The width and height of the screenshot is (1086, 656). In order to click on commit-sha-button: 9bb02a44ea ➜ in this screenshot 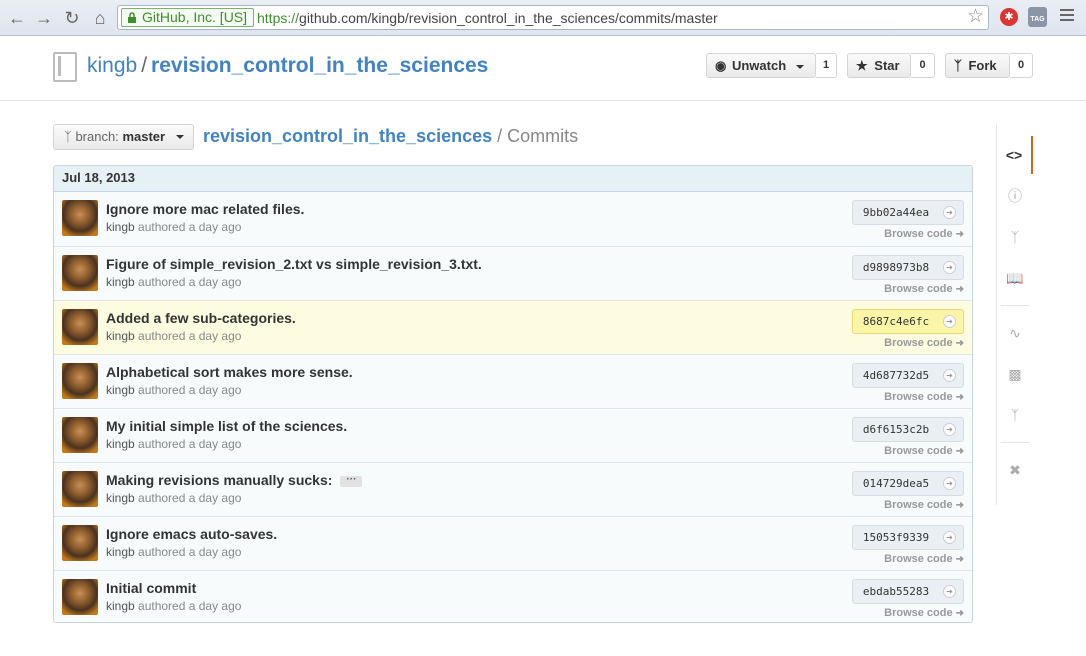, I will do `click(908, 212)`.